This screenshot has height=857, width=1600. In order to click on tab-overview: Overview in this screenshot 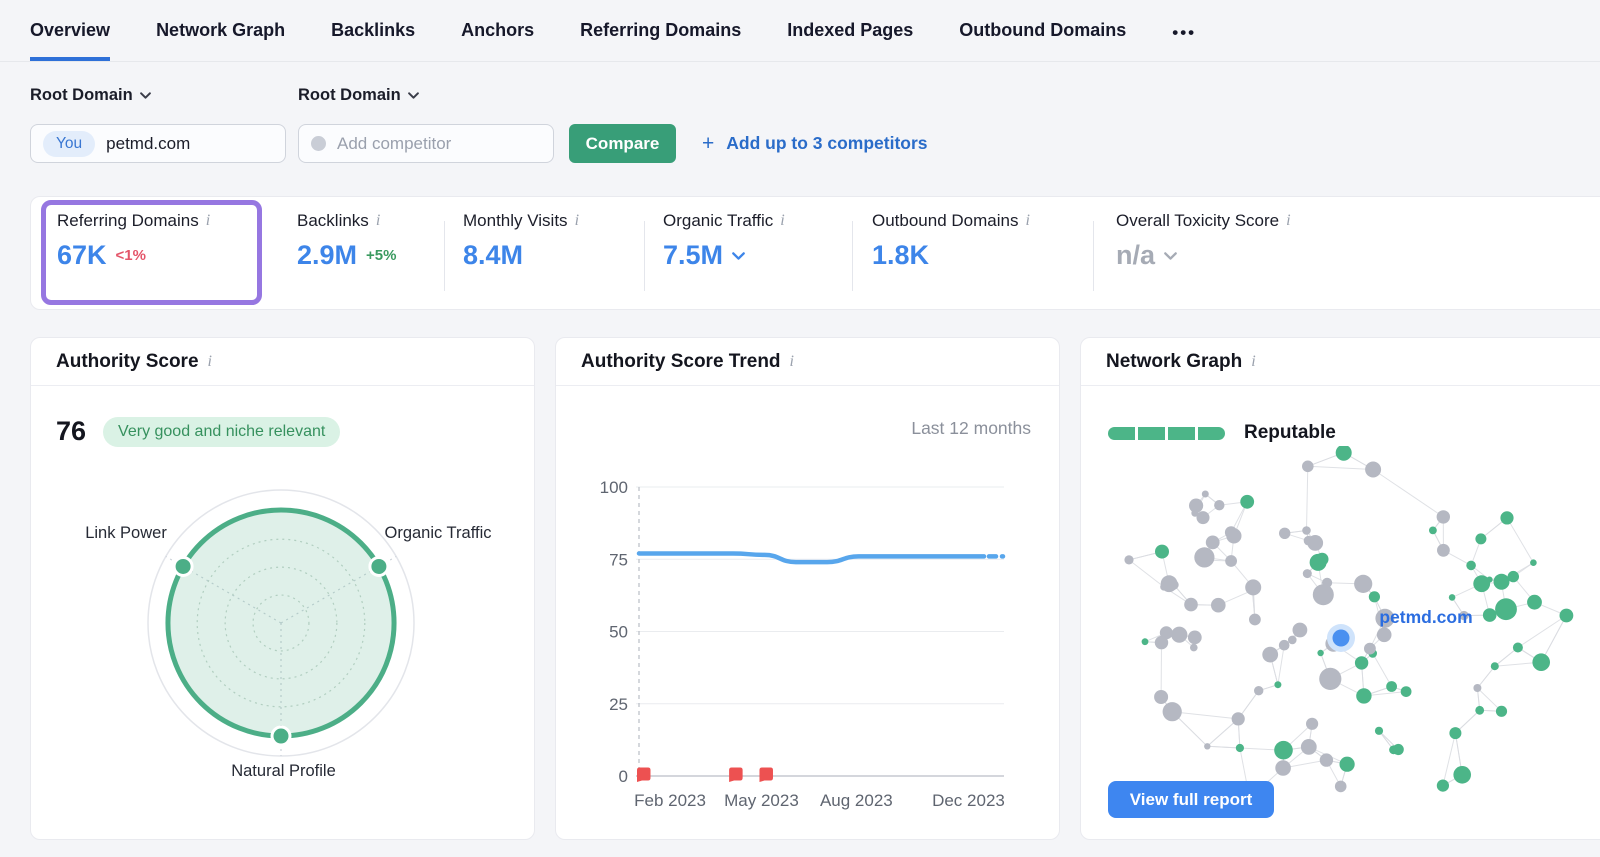, I will do `click(70, 30)`.